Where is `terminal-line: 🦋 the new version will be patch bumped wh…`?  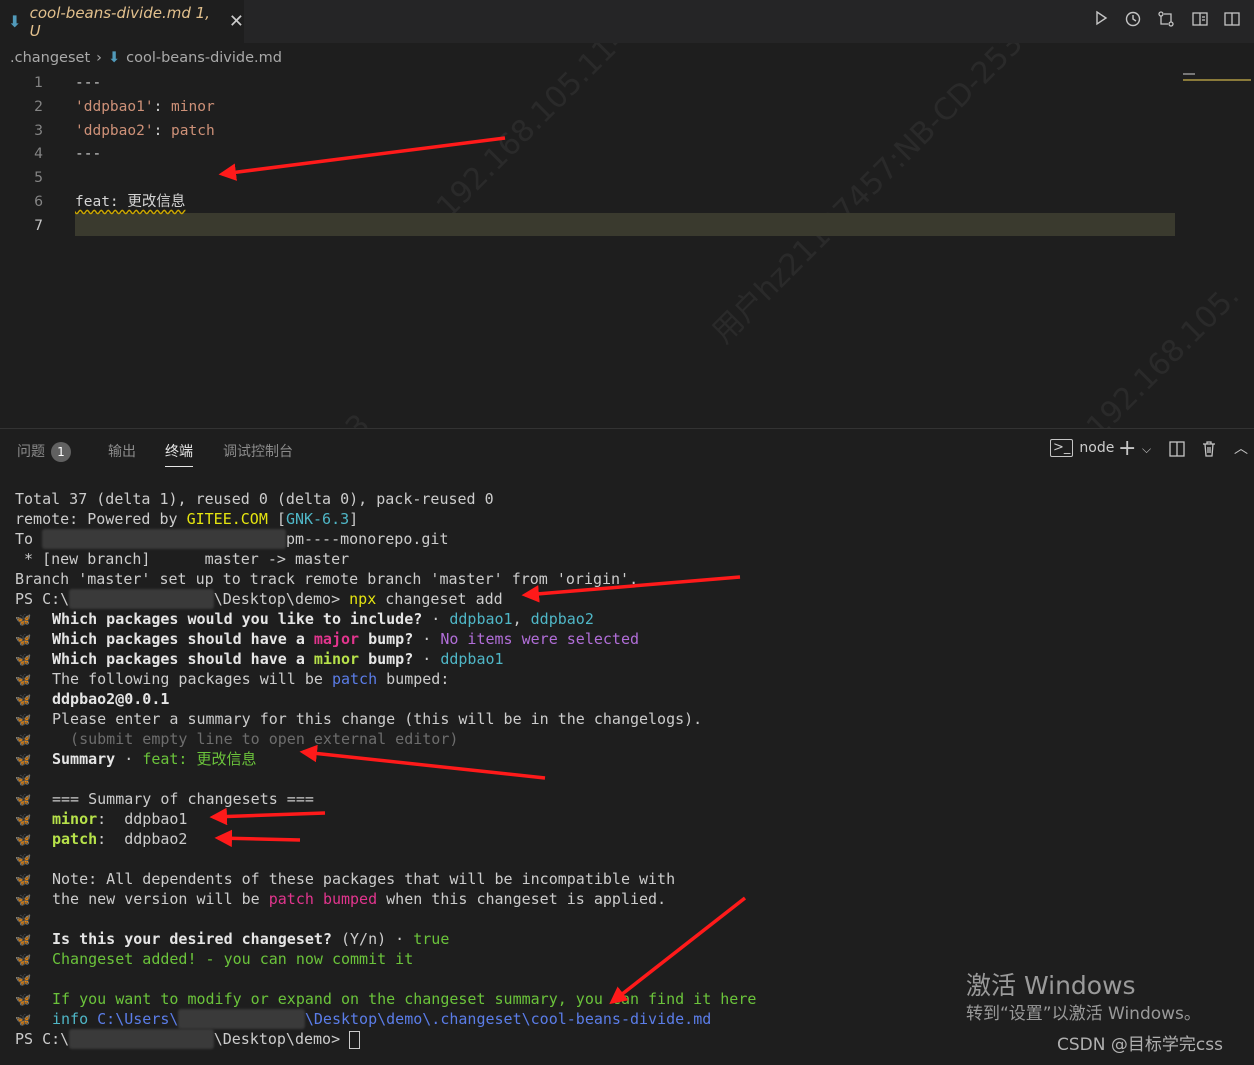 terminal-line: 🦋 the new version will be patch bumped wh… is located at coordinates (341, 899).